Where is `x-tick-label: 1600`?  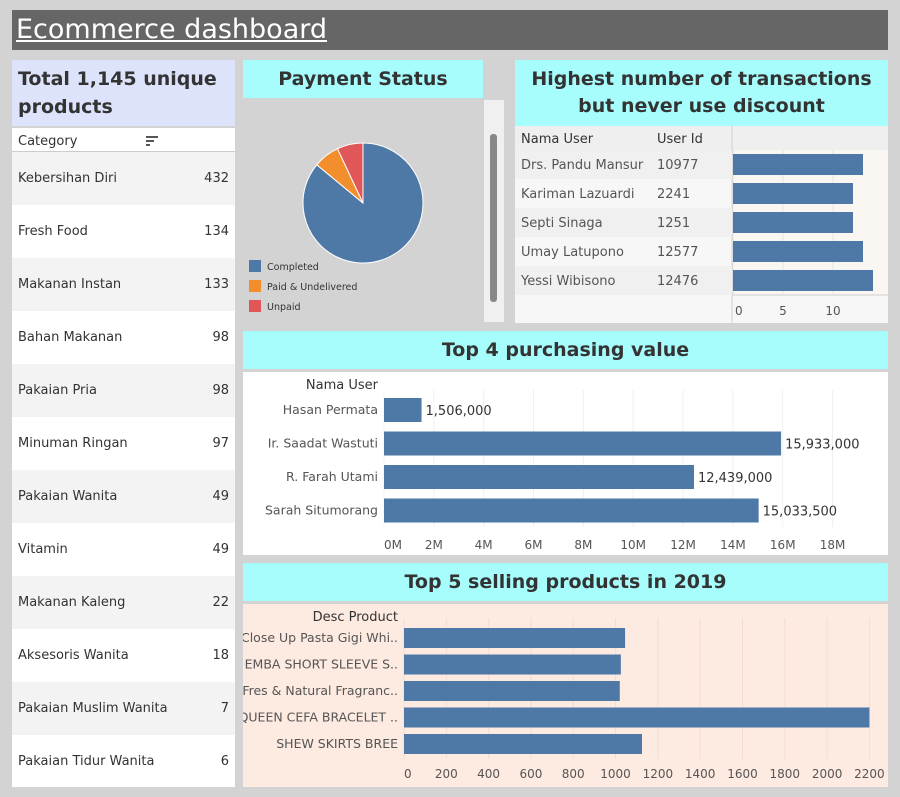
x-tick-label: 1600 is located at coordinates (742, 774).